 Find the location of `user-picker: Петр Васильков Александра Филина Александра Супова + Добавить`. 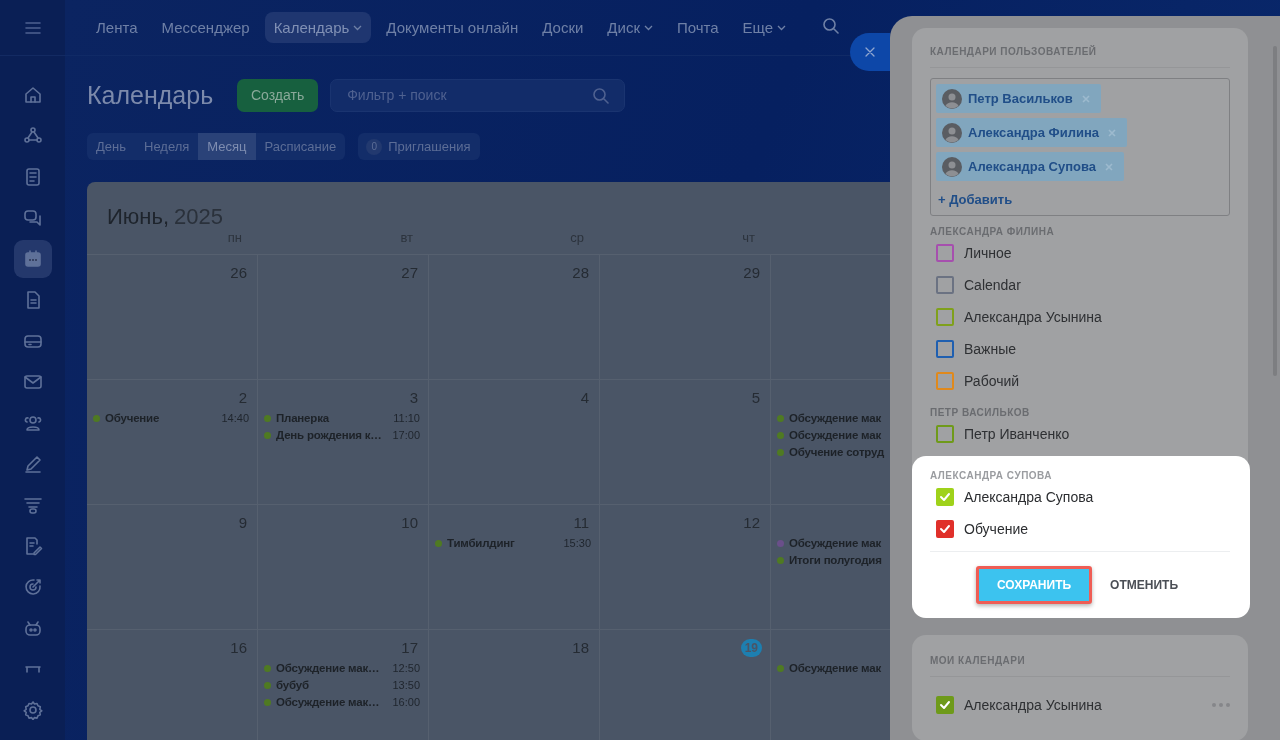

user-picker: Петр Васильков Александра Филина Александра Супова + Добавить is located at coordinates (1080, 147).